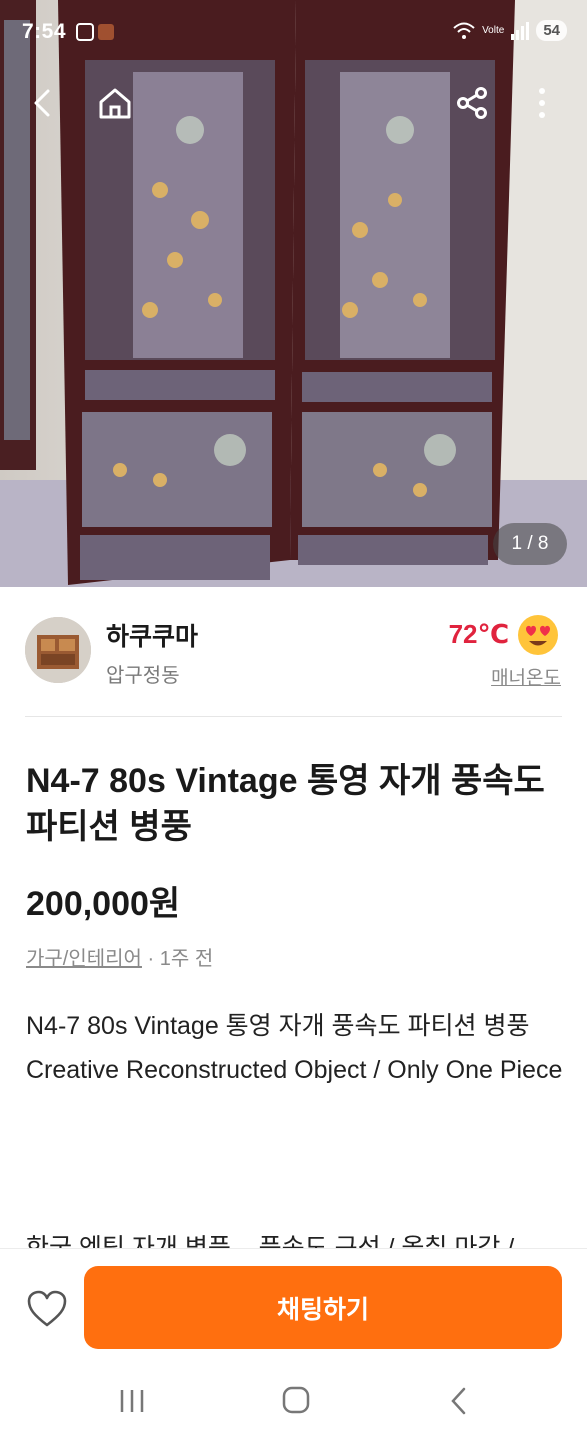 Image resolution: width=587 pixels, height=1440 pixels. What do you see at coordinates (44, 31) in the screenshot?
I see `status-time: 7:54` at bounding box center [44, 31].